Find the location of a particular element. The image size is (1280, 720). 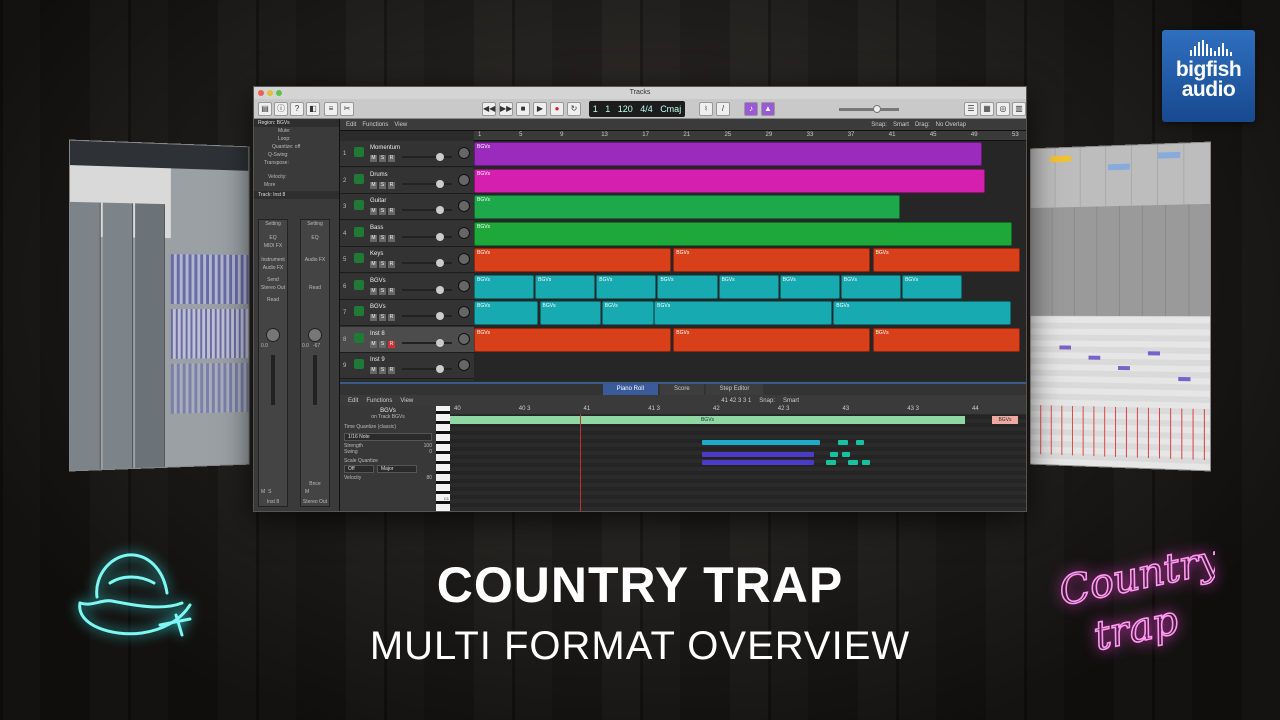

editor-functions-menu: Functions is located at coordinates (379, 401).